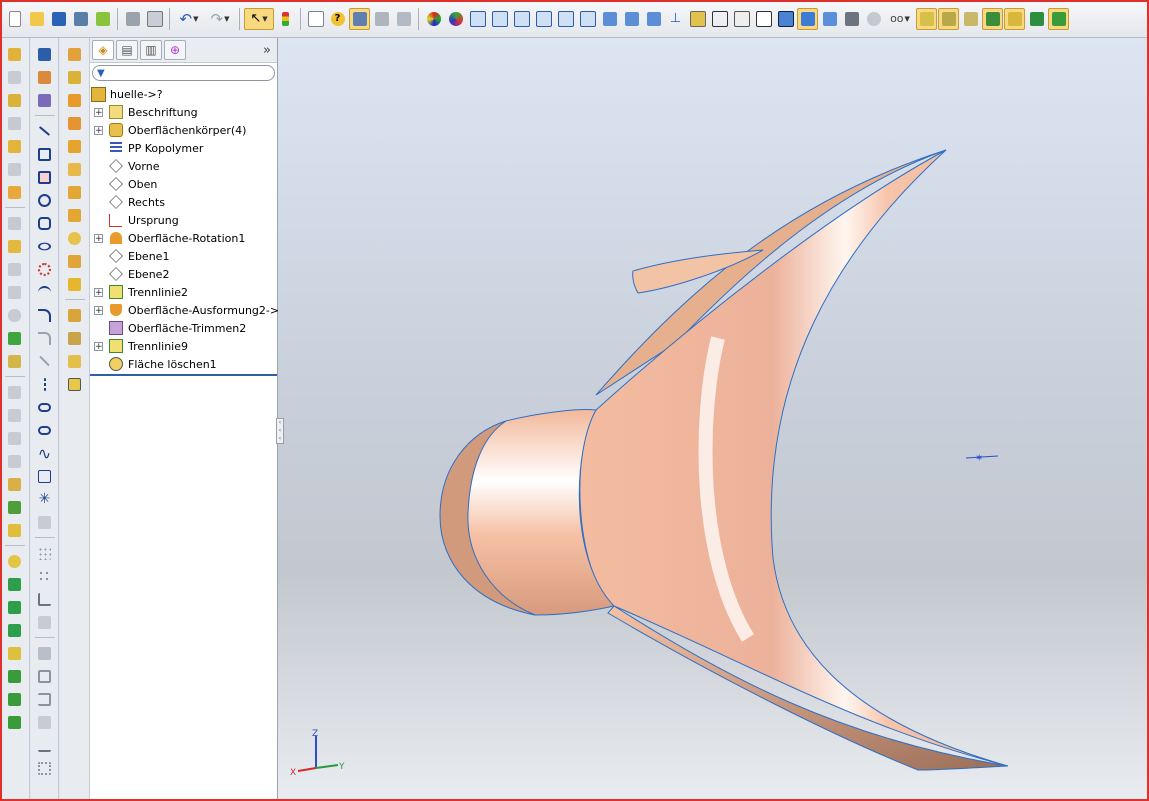 The height and width of the screenshot is (801, 1149). I want to click on linear-pattern-button, so click(45, 553).